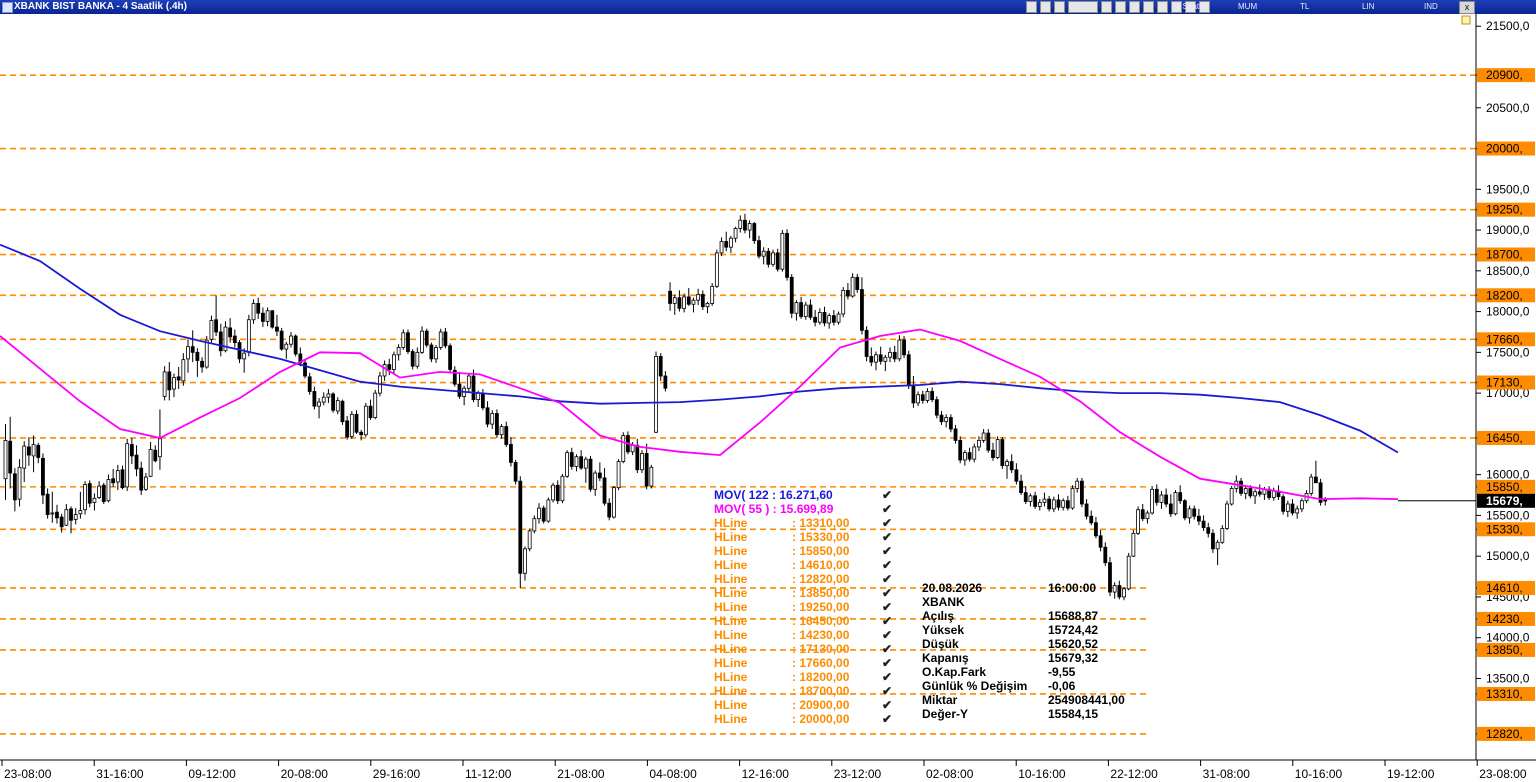  Describe the element at coordinates (1072, 588) in the screenshot. I see `info-value: 16:00:00` at that location.